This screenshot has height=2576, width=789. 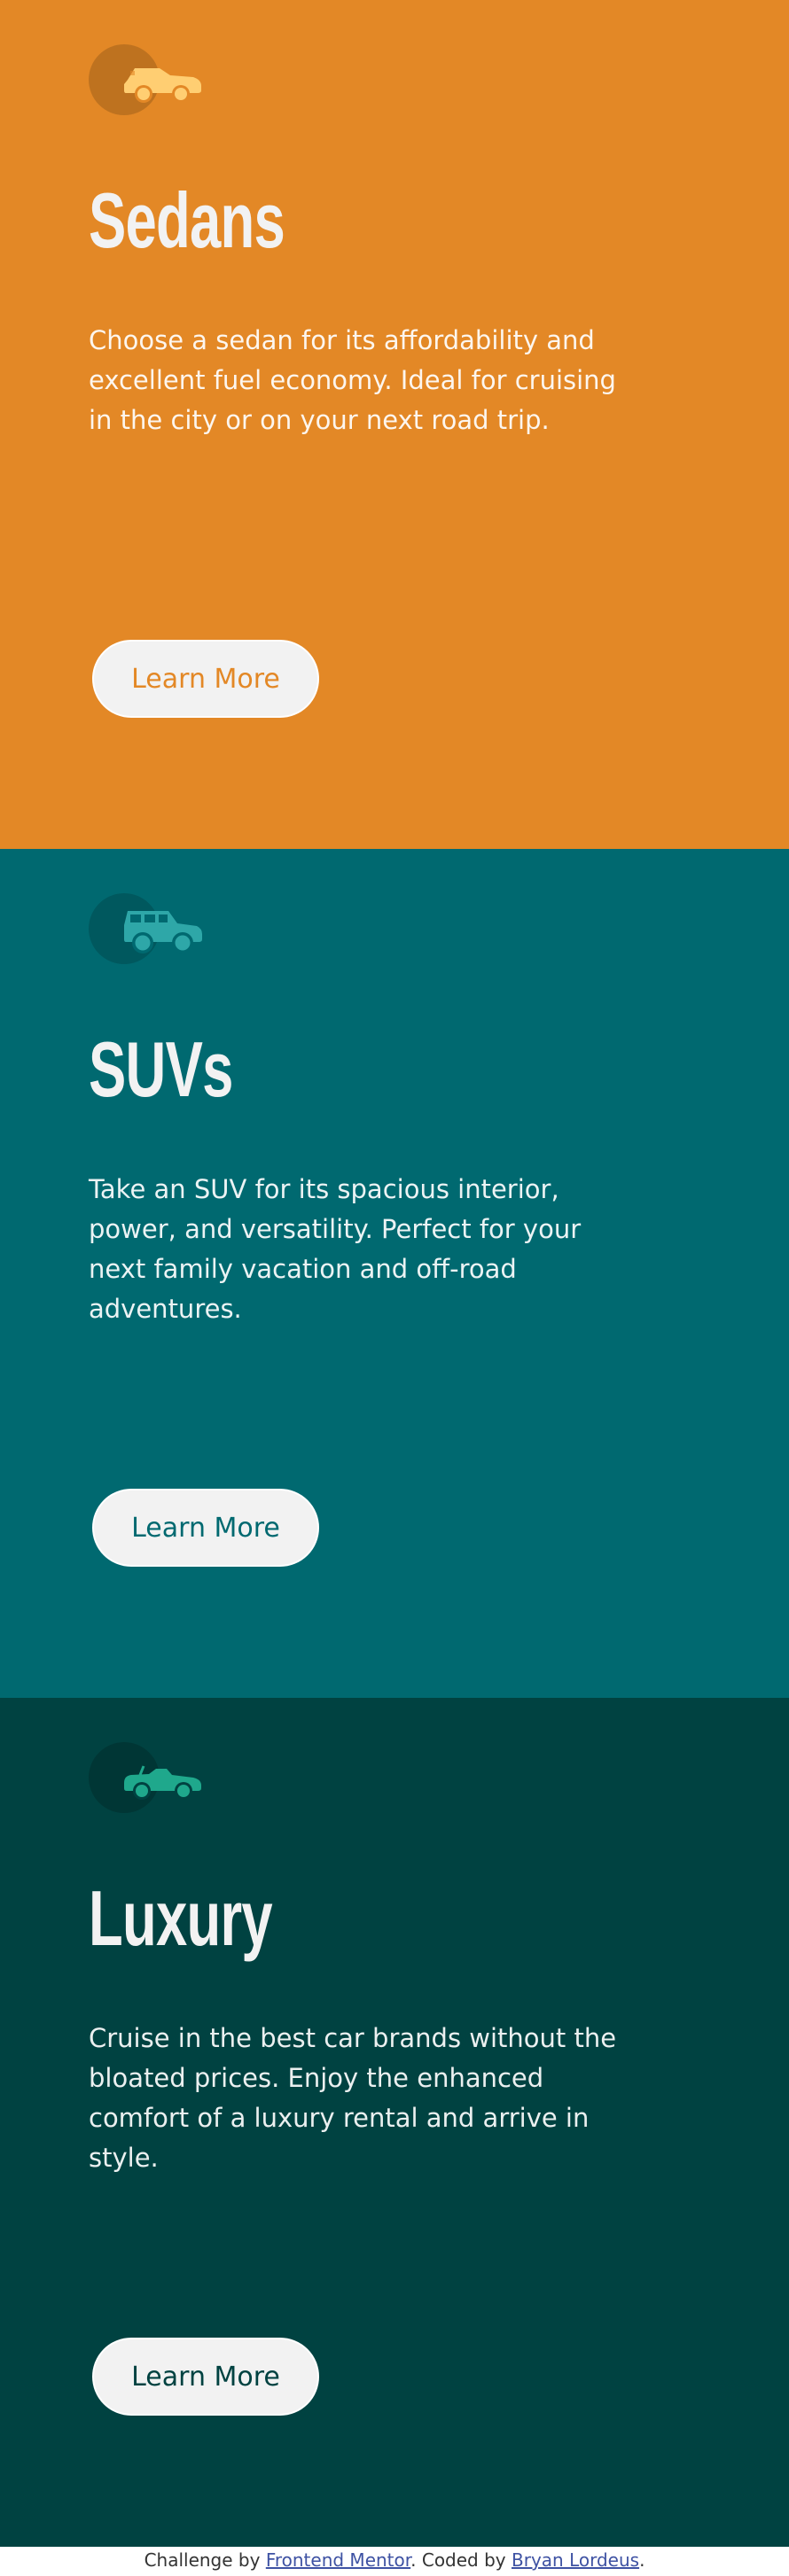 What do you see at coordinates (642, 2560) in the screenshot?
I see `attribution-suffix: .` at bounding box center [642, 2560].